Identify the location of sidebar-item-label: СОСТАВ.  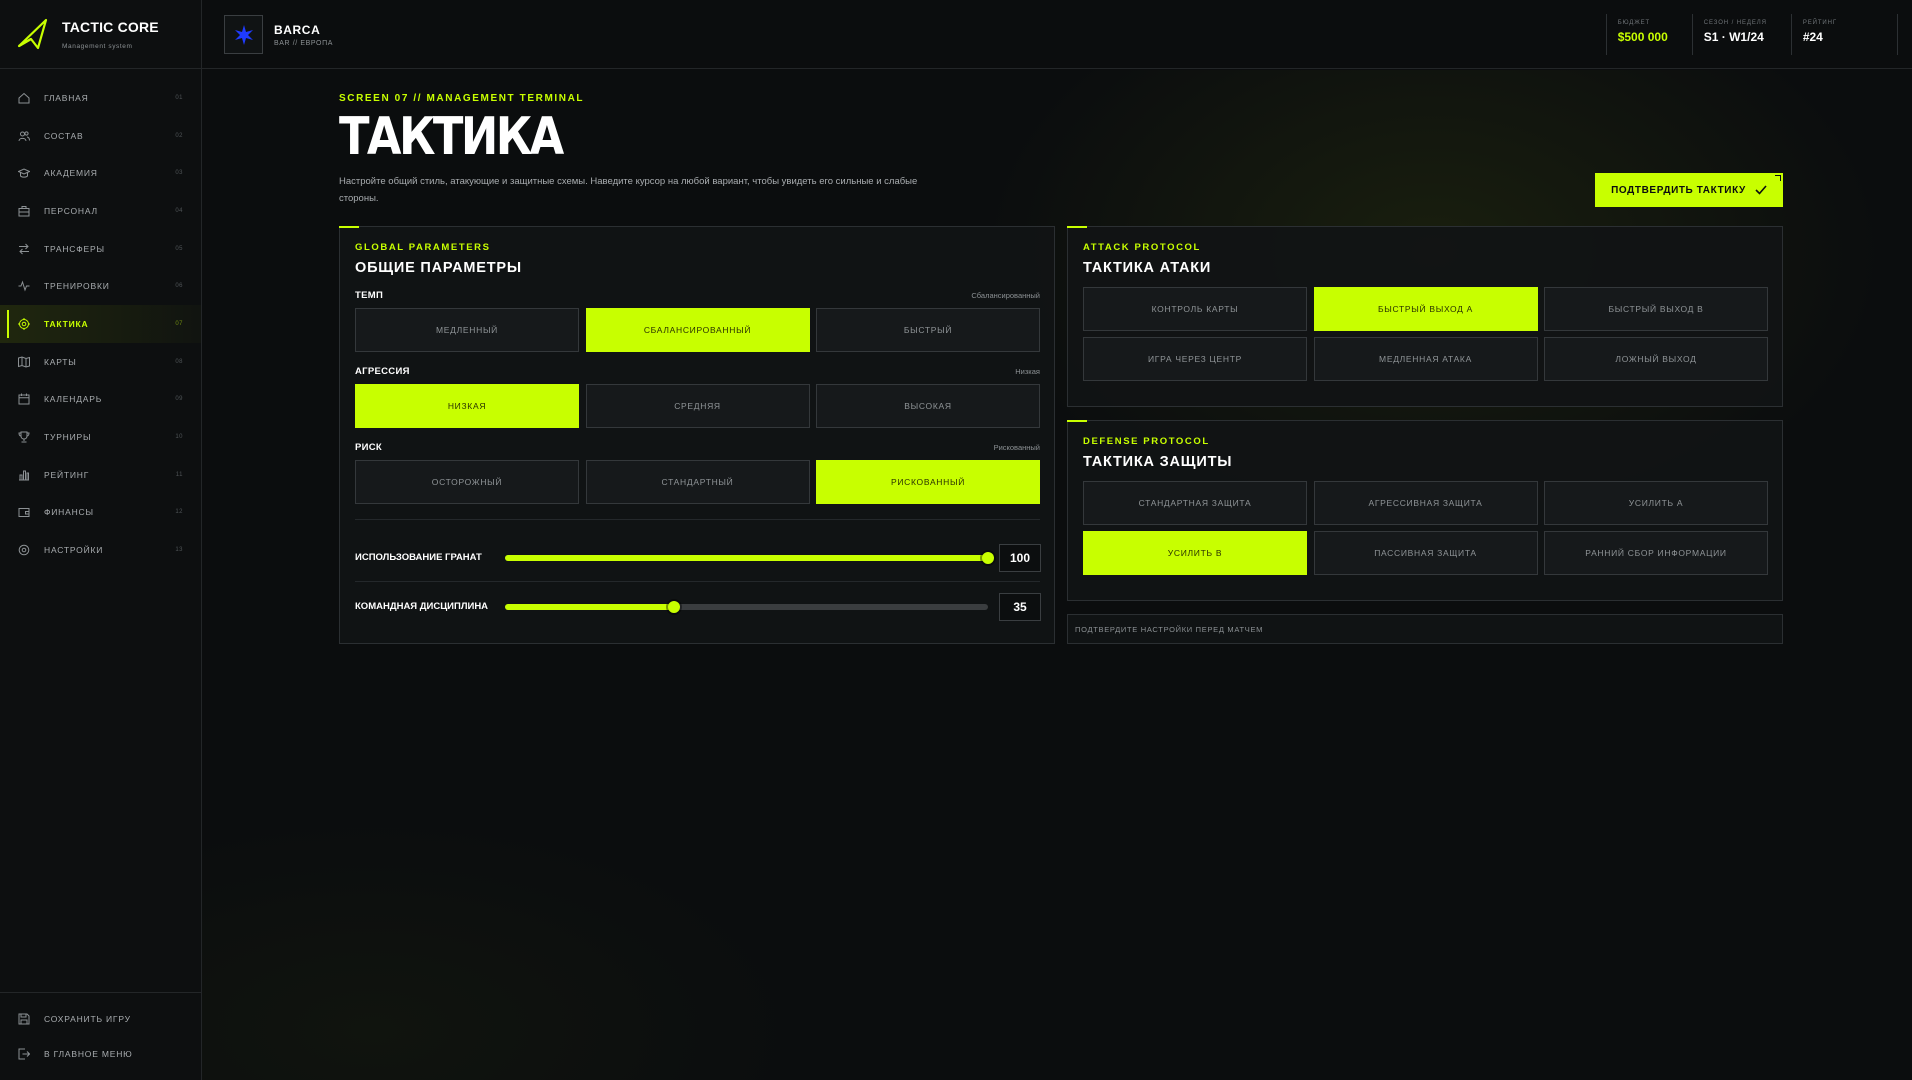
(64, 135).